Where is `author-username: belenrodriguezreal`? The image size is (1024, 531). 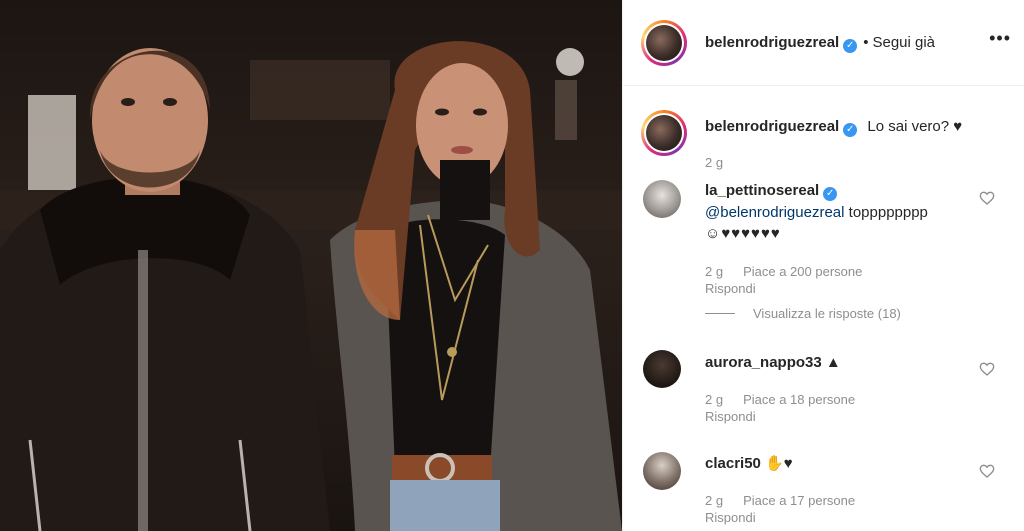
author-username: belenrodriguezreal is located at coordinates (772, 42).